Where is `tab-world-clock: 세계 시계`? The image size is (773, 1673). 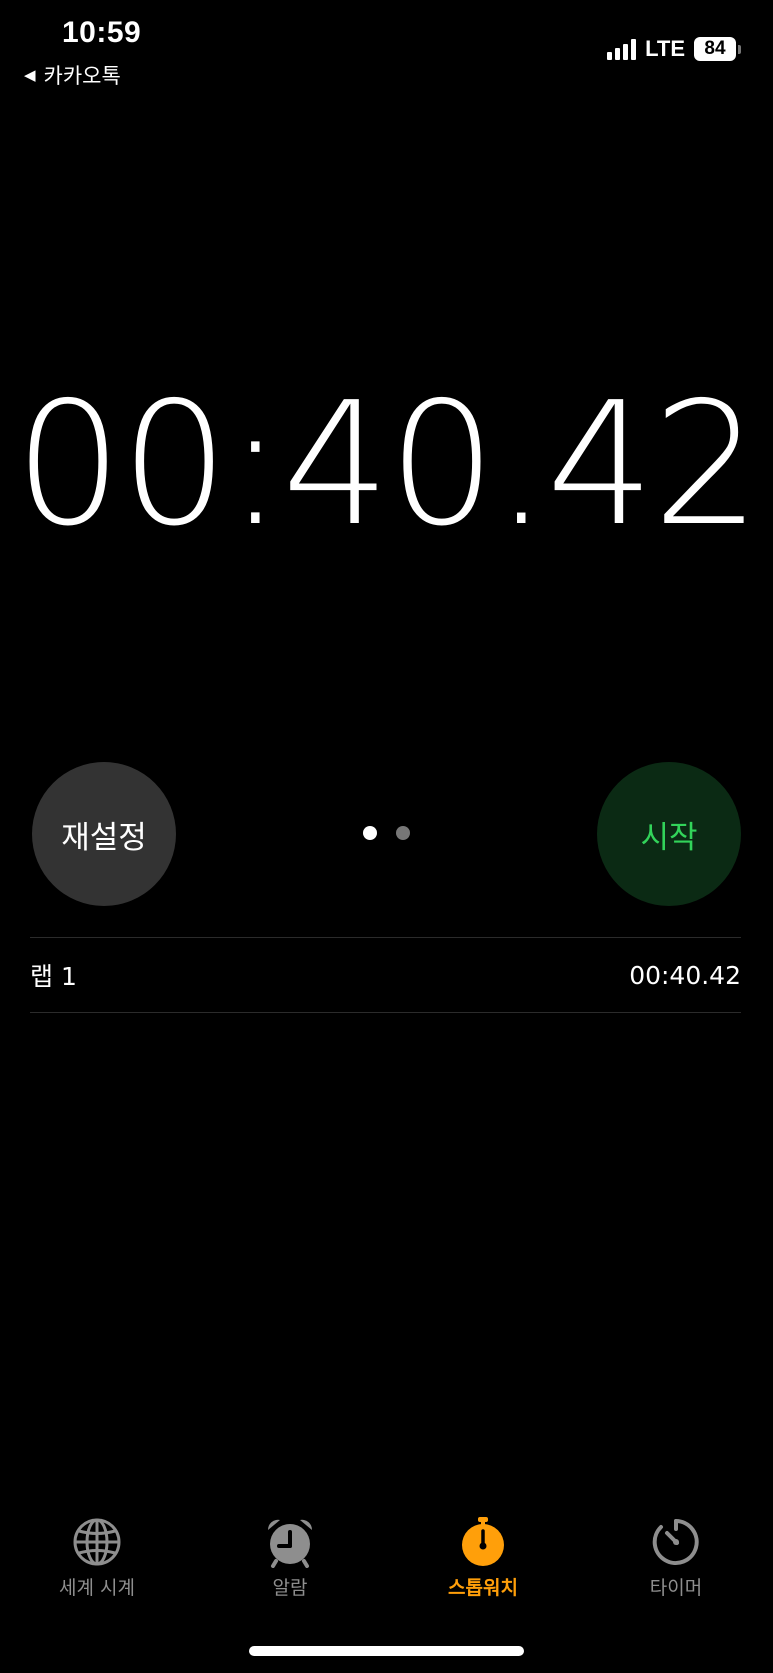
tab-world-clock: 세계 시계 is located at coordinates (97, 1558).